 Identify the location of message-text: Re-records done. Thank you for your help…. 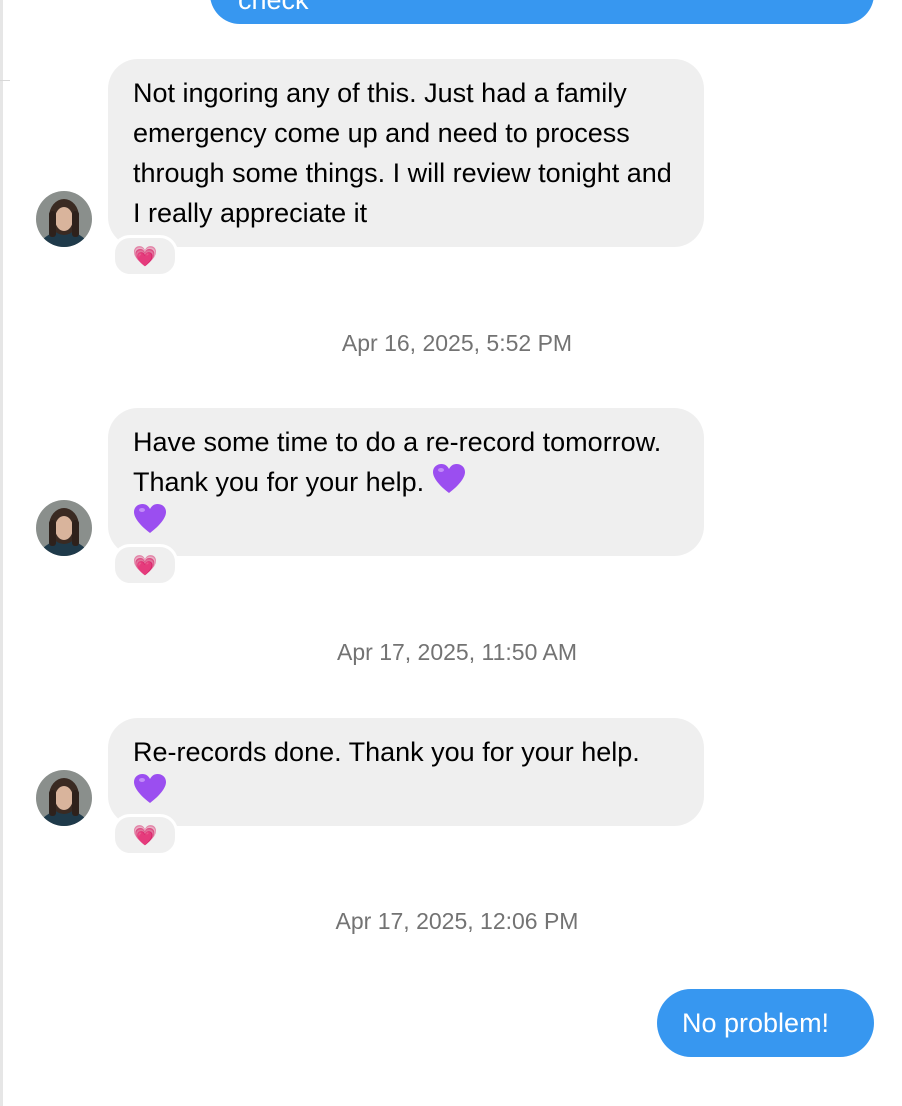
(386, 752).